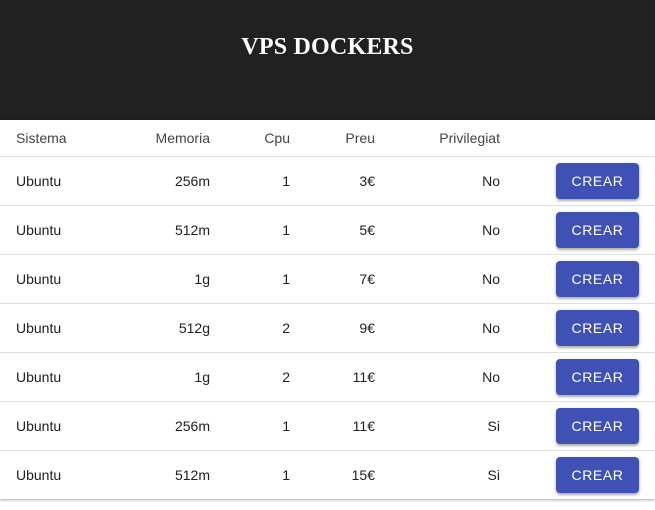 This screenshot has height=510, width=655. Describe the element at coordinates (437, 138) in the screenshot. I see `column-header-privilegiat: Privilegiat` at that location.